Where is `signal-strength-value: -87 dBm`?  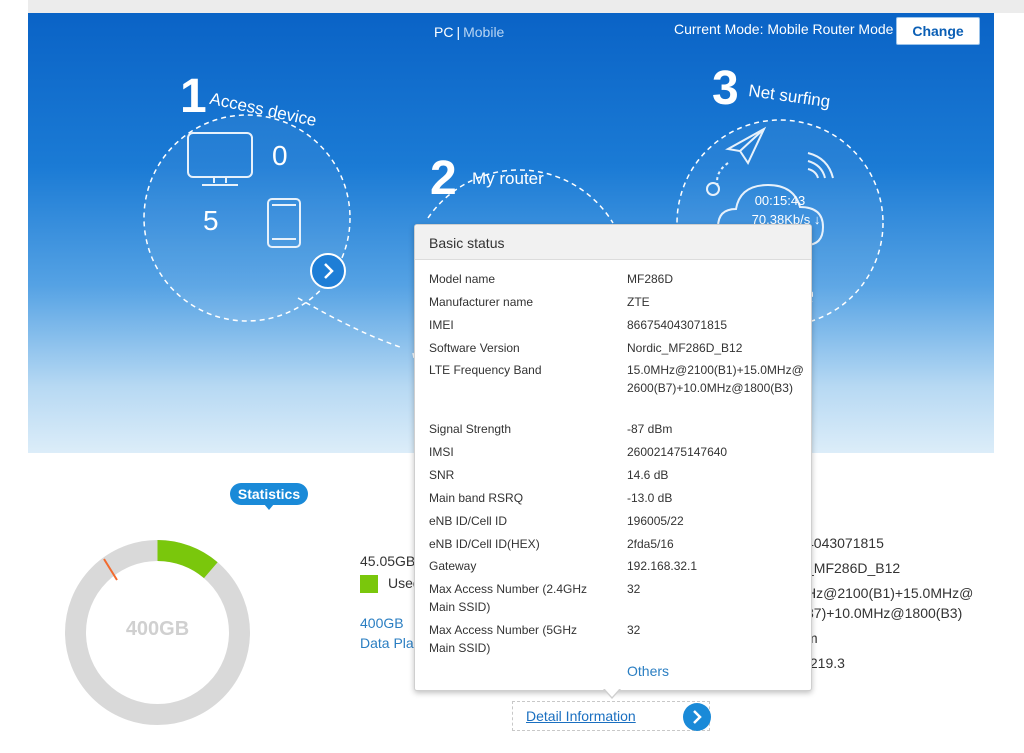 signal-strength-value: -87 dBm is located at coordinates (650, 429).